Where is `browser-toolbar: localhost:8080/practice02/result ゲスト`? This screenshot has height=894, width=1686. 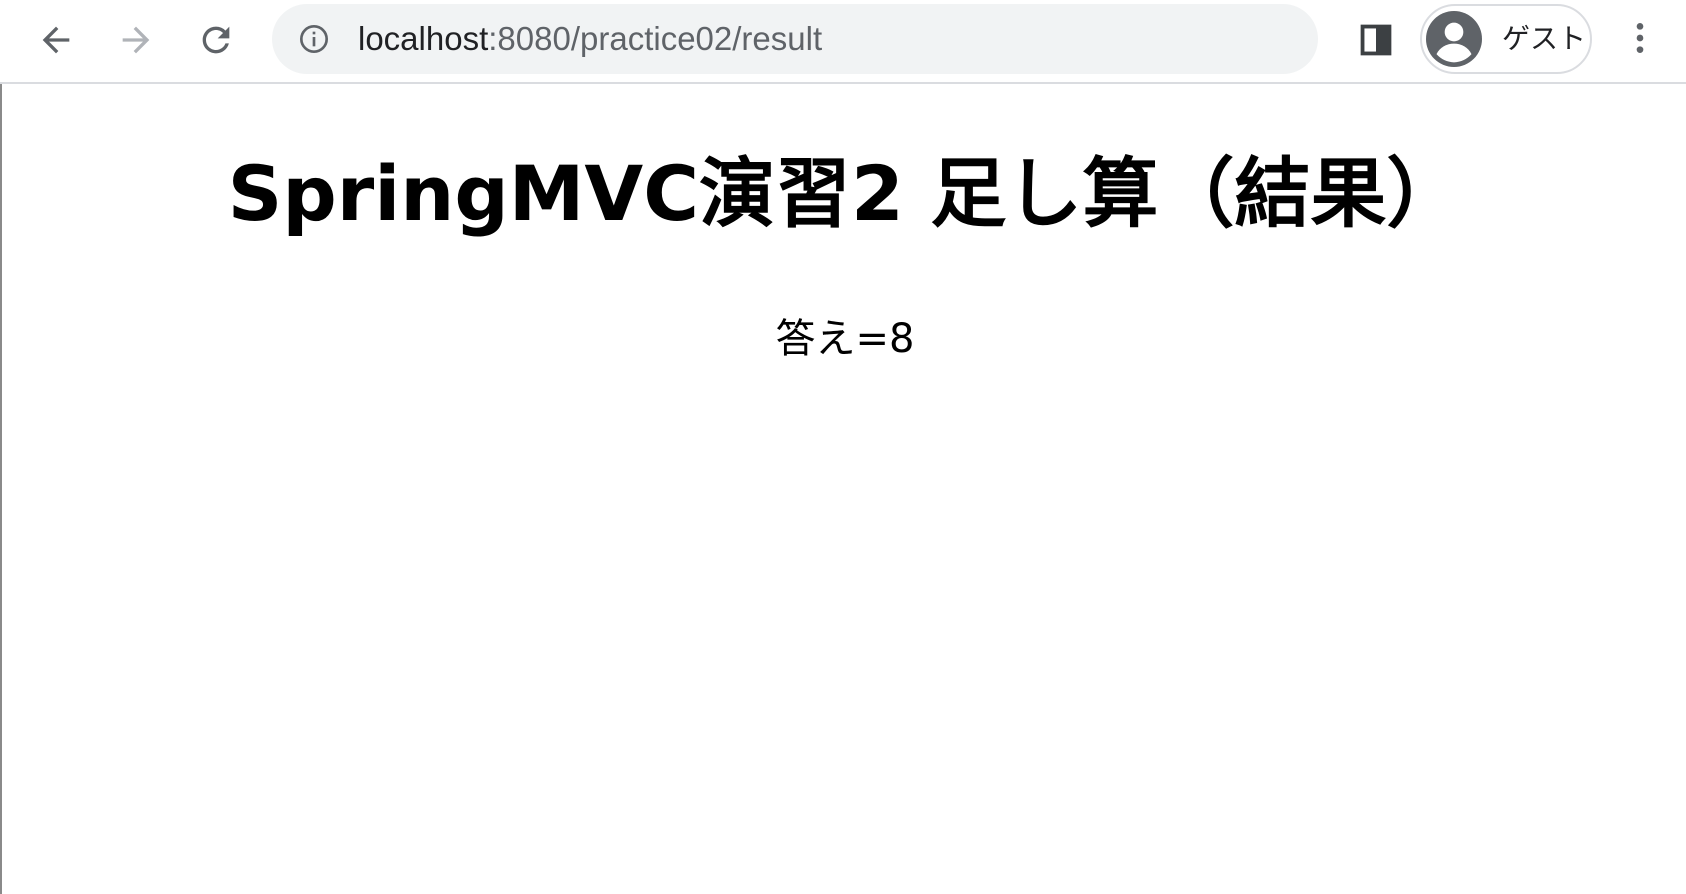
browser-toolbar: localhost:8080/practice02/result ゲスト is located at coordinates (843, 42).